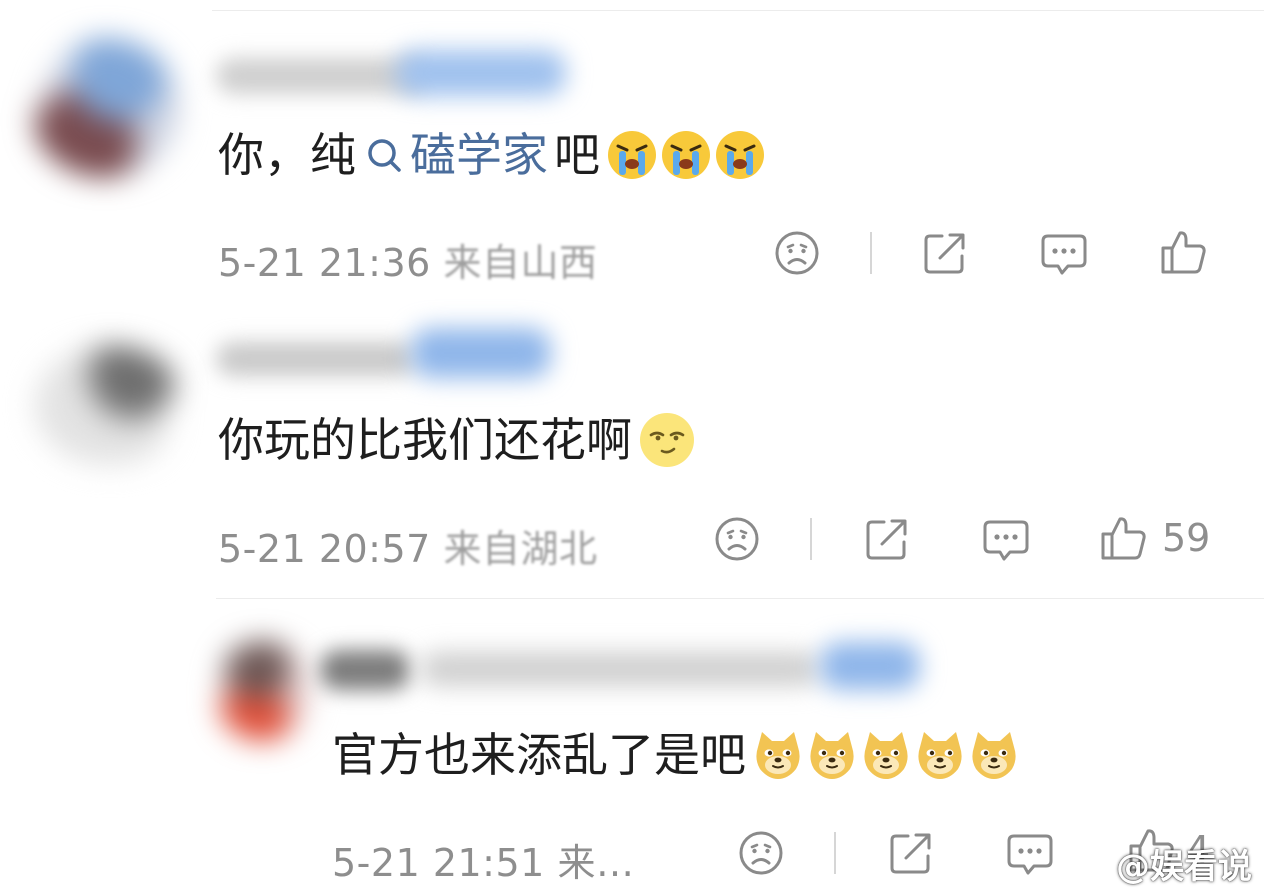 The width and height of the screenshot is (1264, 896). Describe the element at coordinates (740, 598) in the screenshot. I see `reply-divider` at that location.